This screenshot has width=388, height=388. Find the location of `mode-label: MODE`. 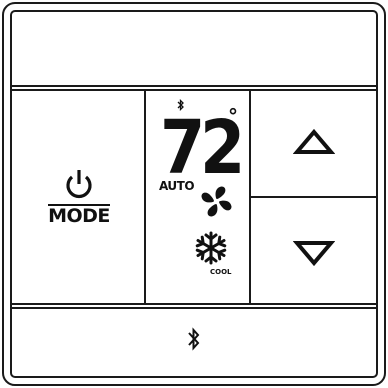

mode-label: MODE is located at coordinates (79, 215).